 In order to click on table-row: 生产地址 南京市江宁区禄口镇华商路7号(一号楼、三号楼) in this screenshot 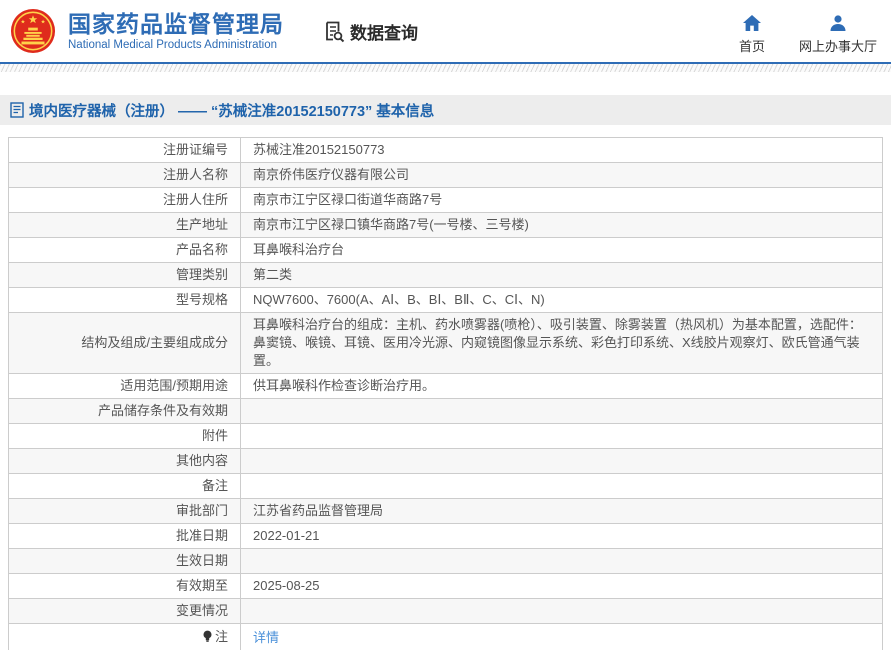, I will do `click(445, 225)`.